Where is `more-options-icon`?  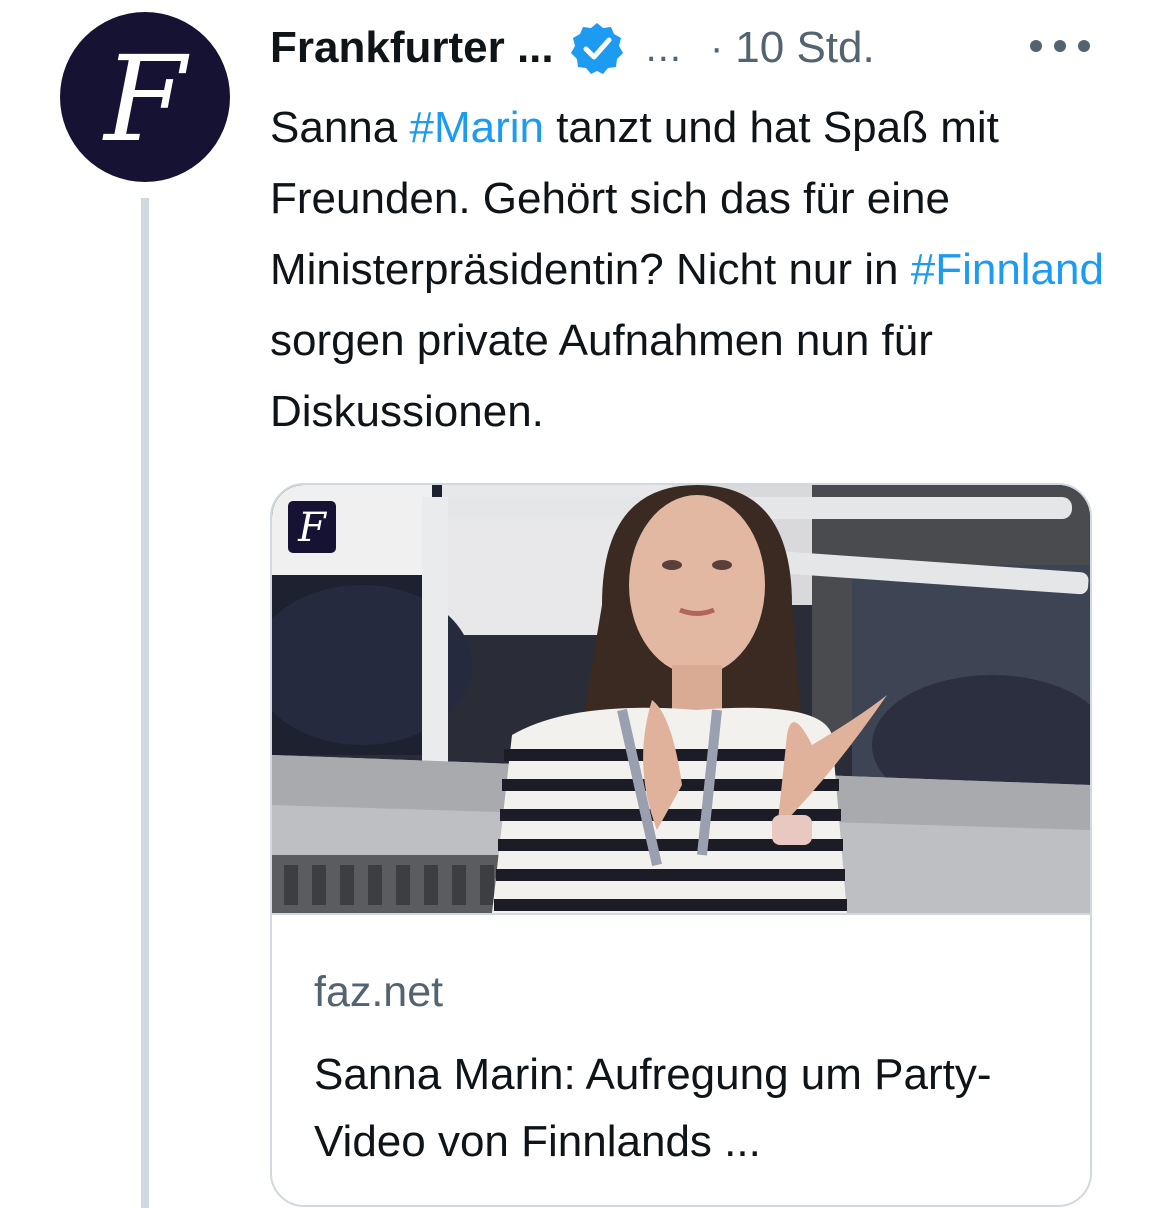
more-options-icon is located at coordinates (1060, 46).